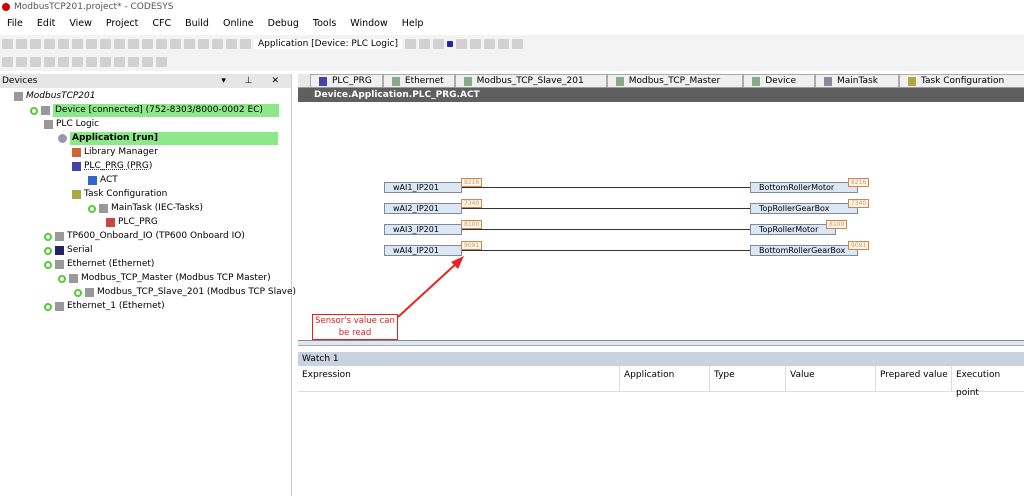 The width and height of the screenshot is (1024, 496). I want to click on open-icon, so click(21, 44).